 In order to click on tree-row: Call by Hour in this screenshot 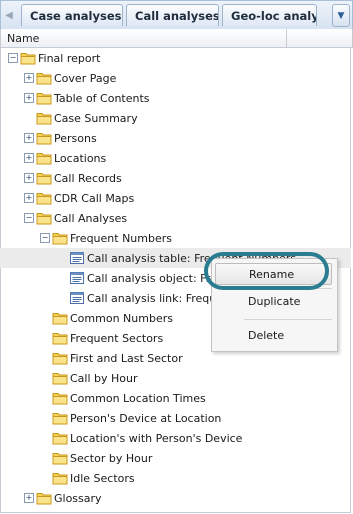, I will do `click(175, 378)`.